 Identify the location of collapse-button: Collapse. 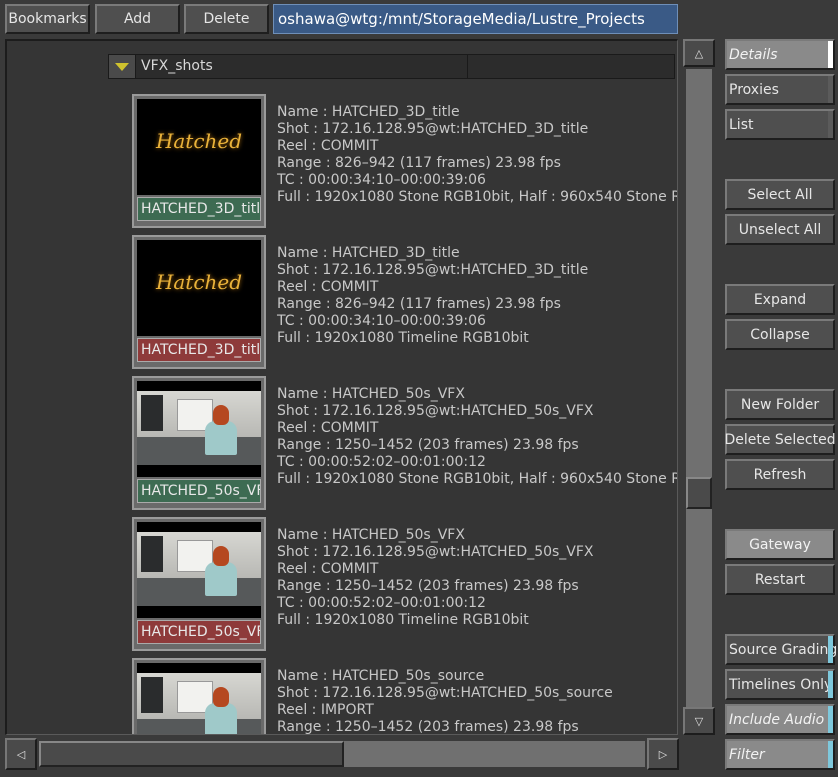
(780, 334).